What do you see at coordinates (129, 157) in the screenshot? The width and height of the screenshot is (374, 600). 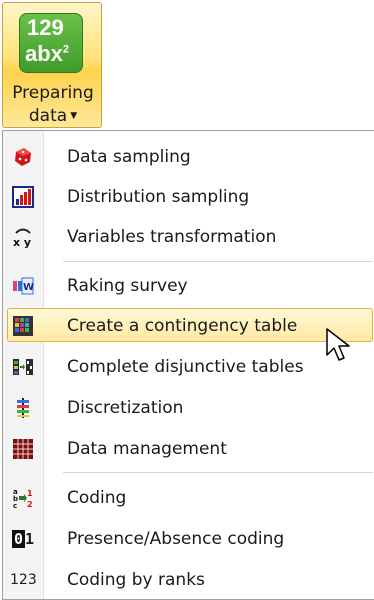 I see `menu-item-label: Data sampling` at bounding box center [129, 157].